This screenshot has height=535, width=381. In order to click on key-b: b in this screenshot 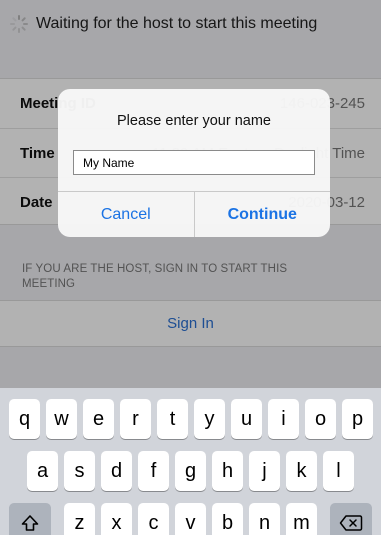, I will do `click(227, 519)`.